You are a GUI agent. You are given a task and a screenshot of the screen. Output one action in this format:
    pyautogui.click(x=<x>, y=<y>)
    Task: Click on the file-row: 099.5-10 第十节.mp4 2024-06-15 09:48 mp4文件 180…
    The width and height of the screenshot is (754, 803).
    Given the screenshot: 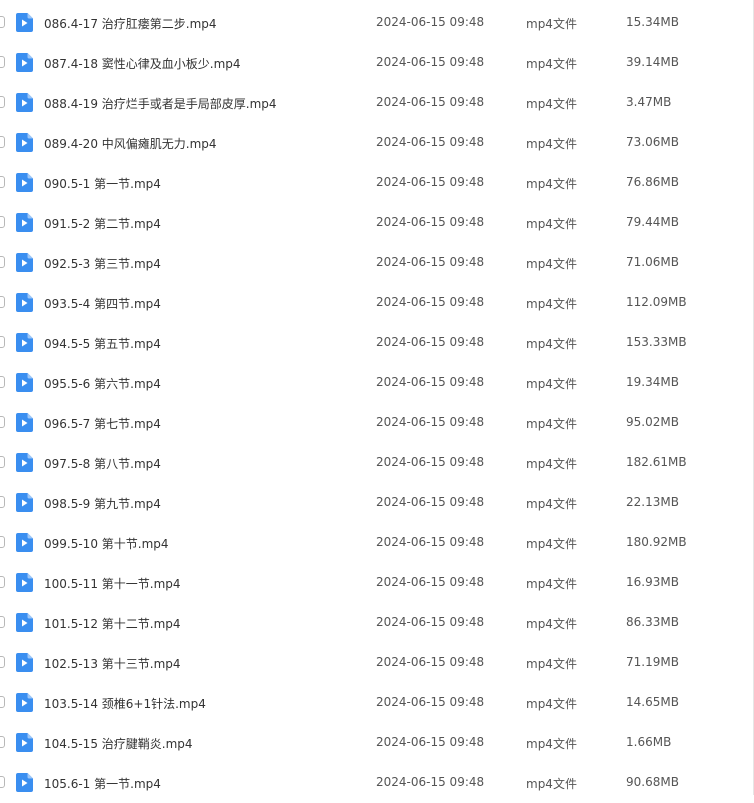 What is the action you would take?
    pyautogui.click(x=376, y=543)
    